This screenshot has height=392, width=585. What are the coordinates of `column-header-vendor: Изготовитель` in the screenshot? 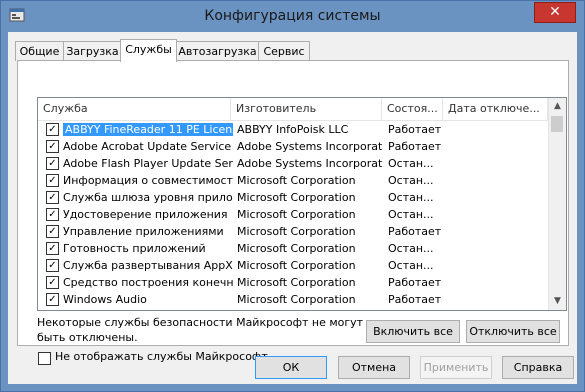 It's located at (306, 109).